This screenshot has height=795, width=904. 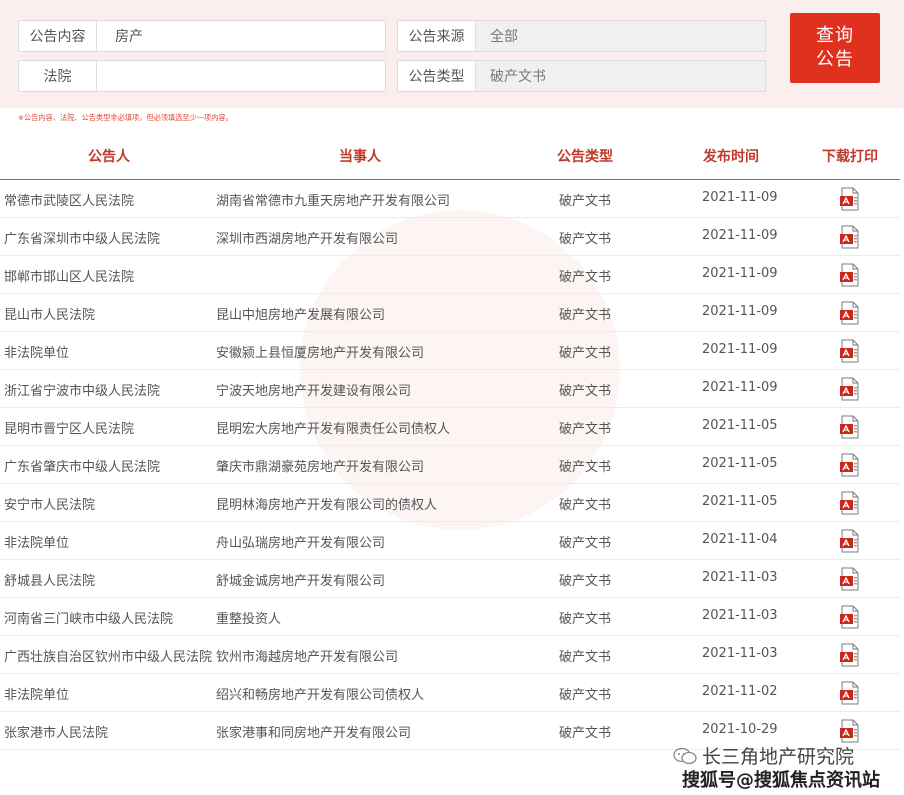 I want to click on content-field: 公告内容, so click(x=202, y=36).